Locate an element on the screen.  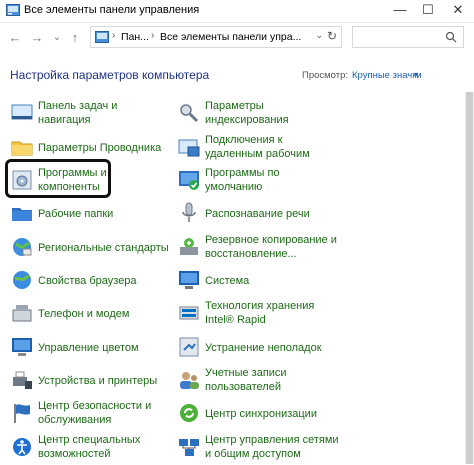
item-speech: Распознавание речи is located at coordinates (257, 214).